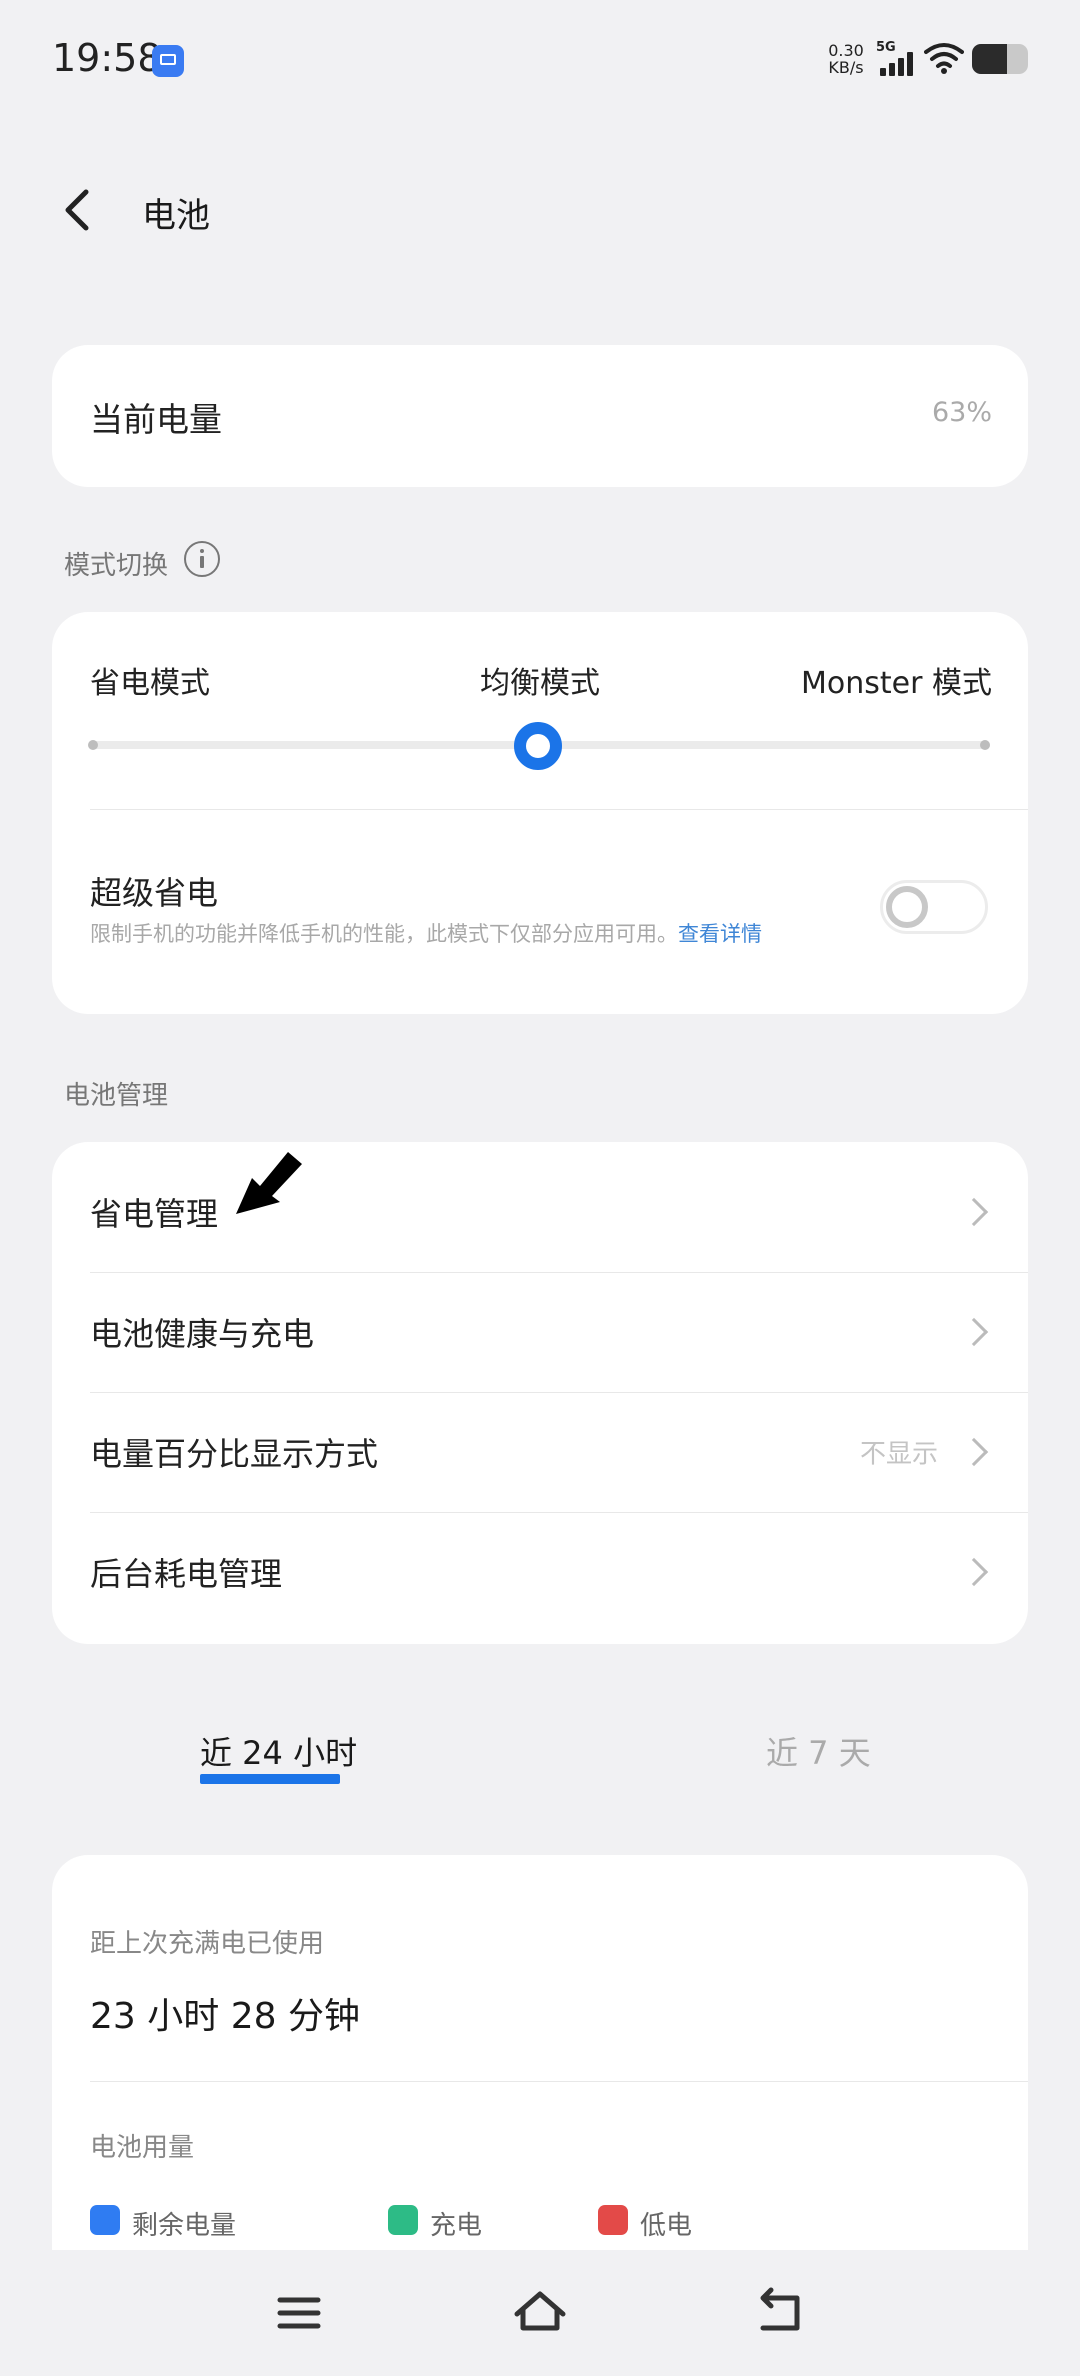  Describe the element at coordinates (540, 1332) in the screenshot. I see `menu-row-battery-health: 电池健康与充电` at that location.